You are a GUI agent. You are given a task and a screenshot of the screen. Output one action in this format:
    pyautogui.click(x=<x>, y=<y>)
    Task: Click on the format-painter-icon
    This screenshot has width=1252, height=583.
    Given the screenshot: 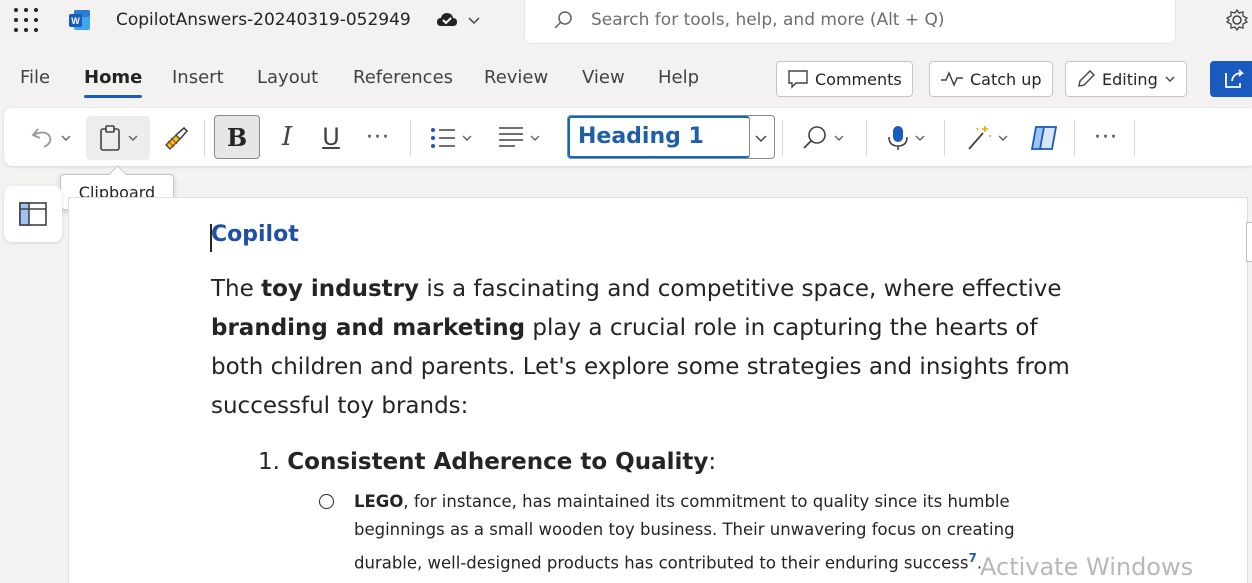 What is the action you would take?
    pyautogui.click(x=177, y=138)
    